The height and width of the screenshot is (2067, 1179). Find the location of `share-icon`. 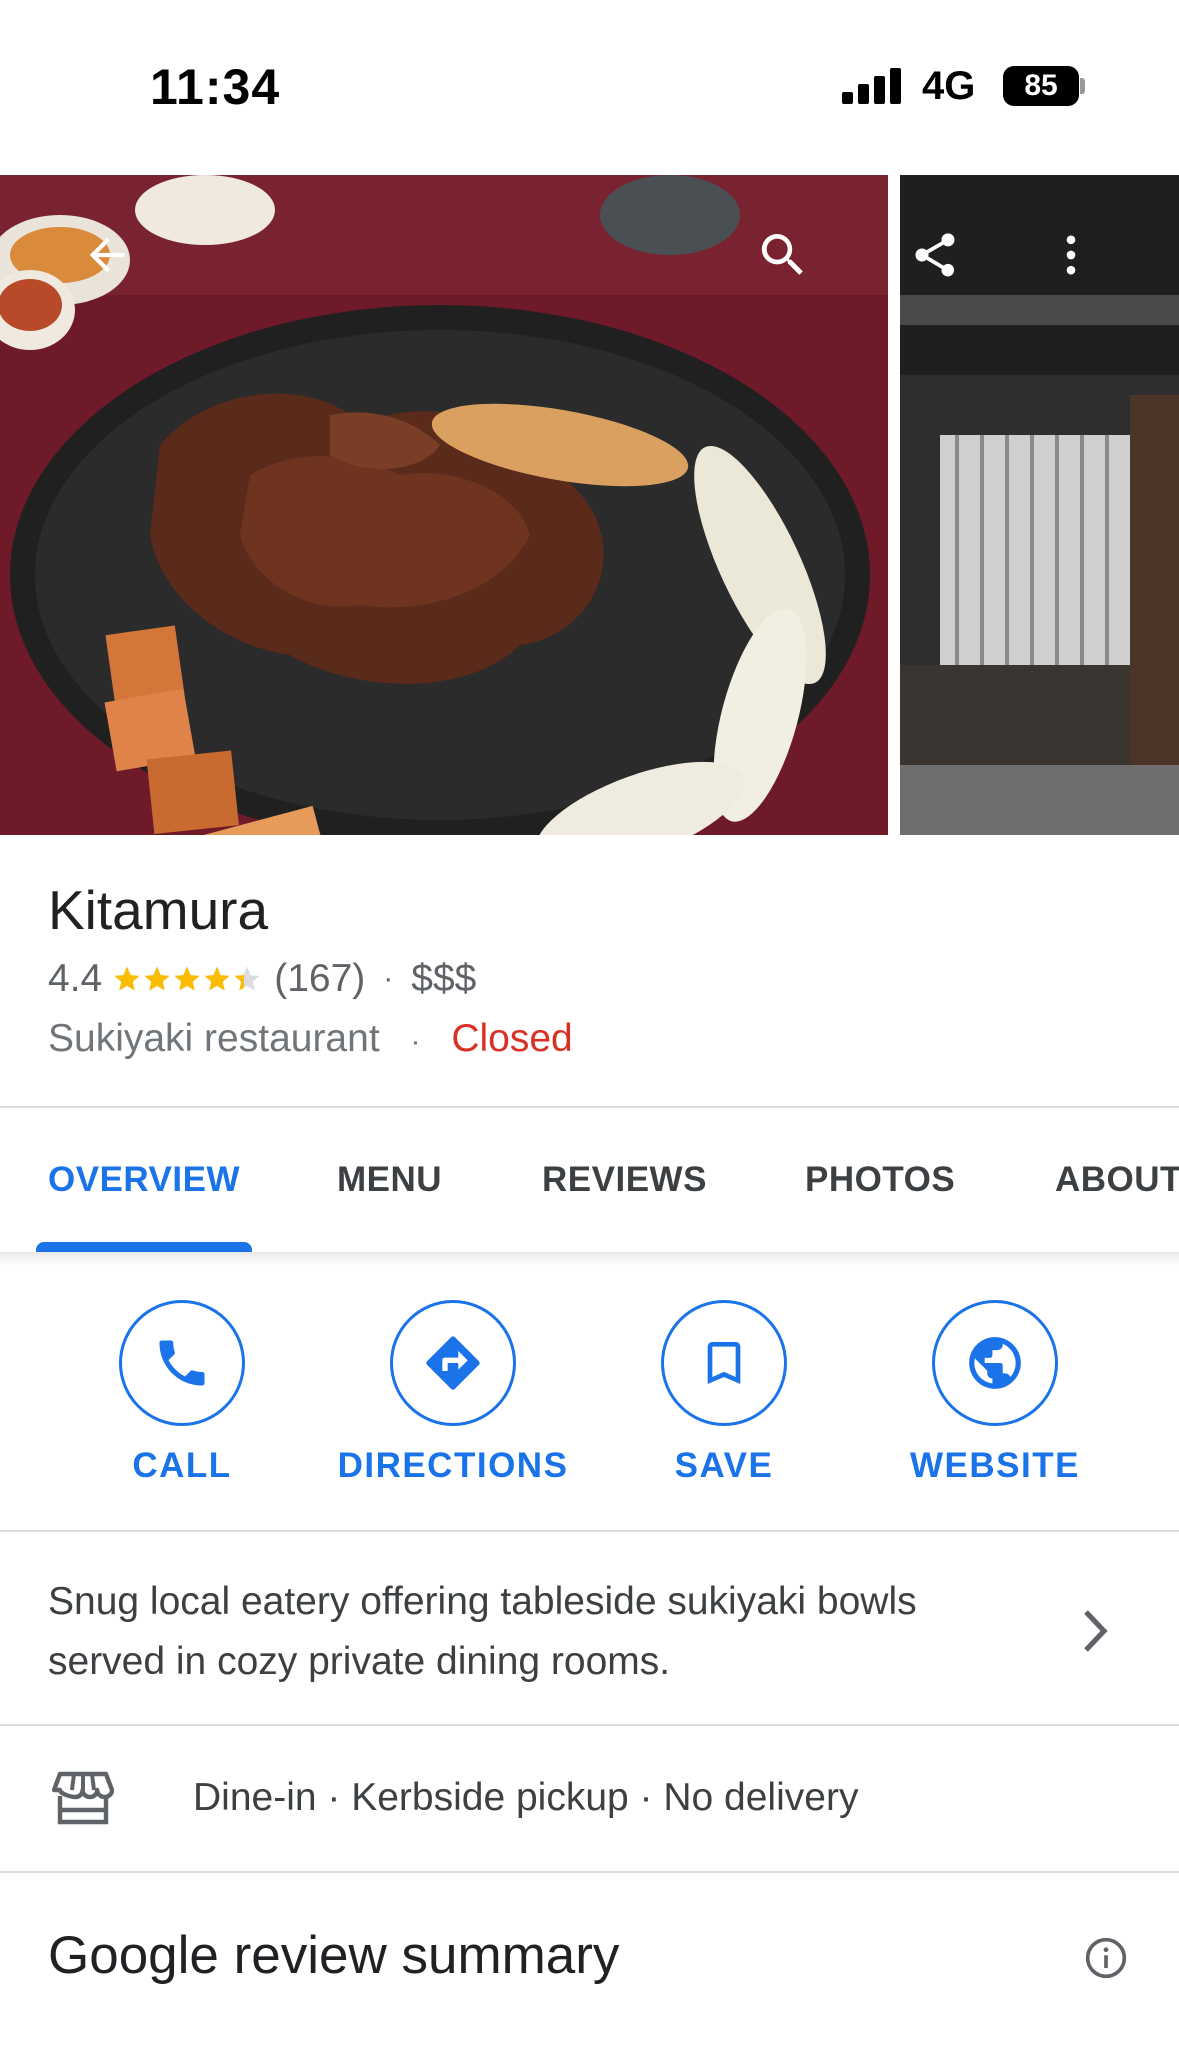

share-icon is located at coordinates (935, 255).